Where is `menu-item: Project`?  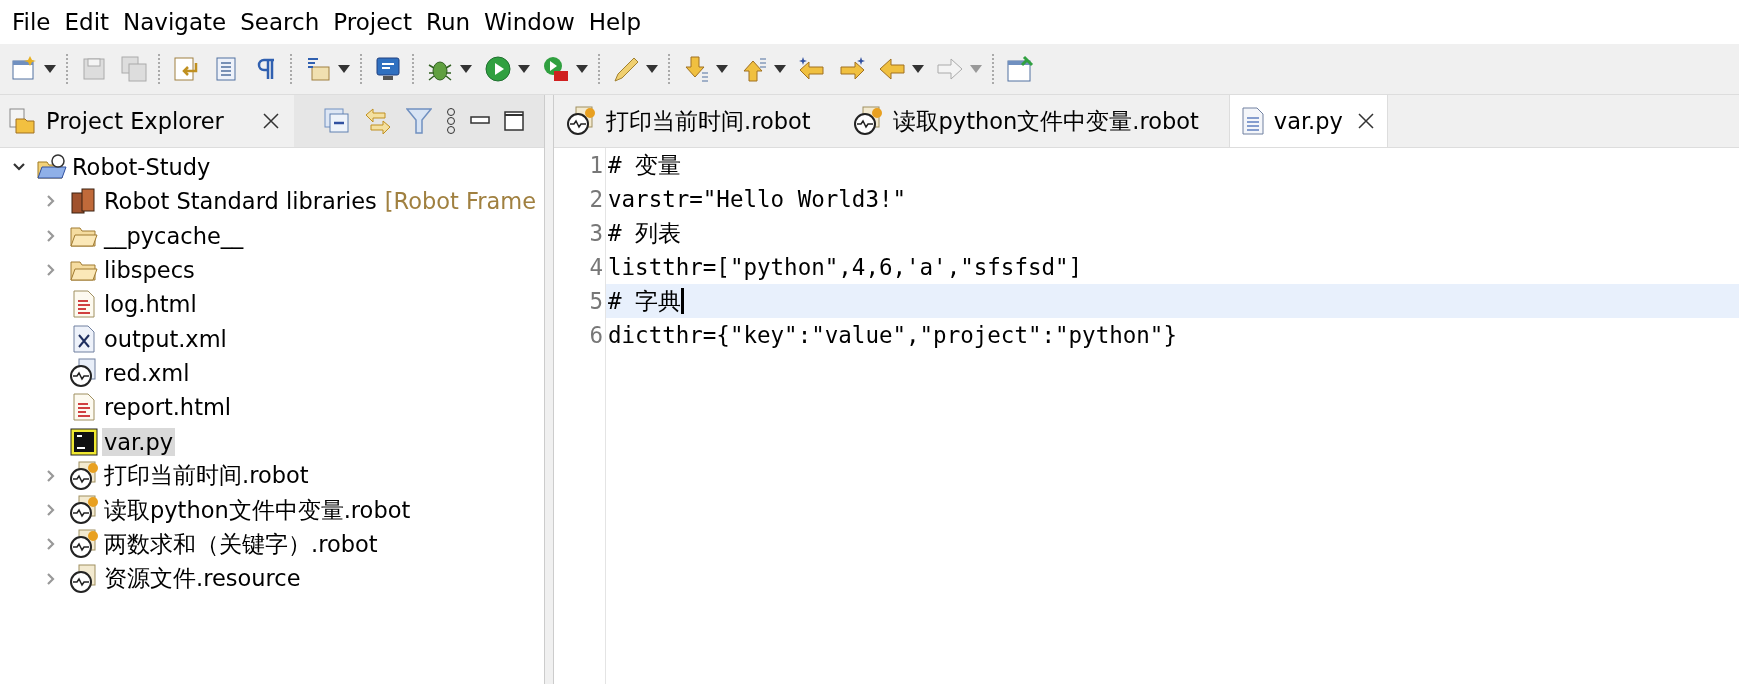
menu-item: Project is located at coordinates (372, 22).